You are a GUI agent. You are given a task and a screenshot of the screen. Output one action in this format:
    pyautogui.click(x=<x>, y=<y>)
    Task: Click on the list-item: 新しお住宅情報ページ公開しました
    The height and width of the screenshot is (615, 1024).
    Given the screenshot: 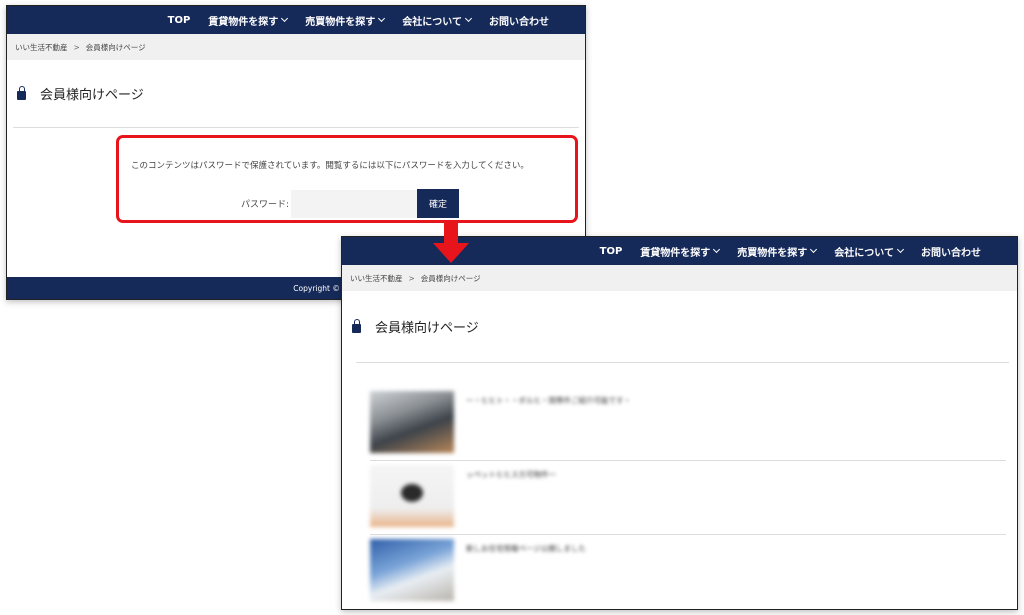 What is the action you would take?
    pyautogui.click(x=688, y=572)
    